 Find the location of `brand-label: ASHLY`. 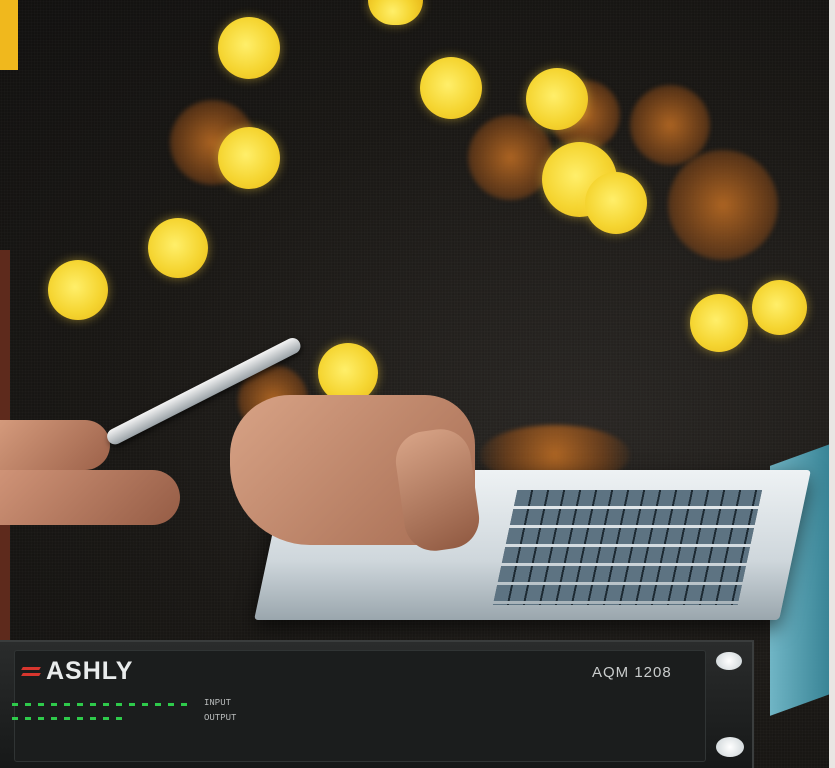

brand-label: ASHLY is located at coordinates (90, 671).